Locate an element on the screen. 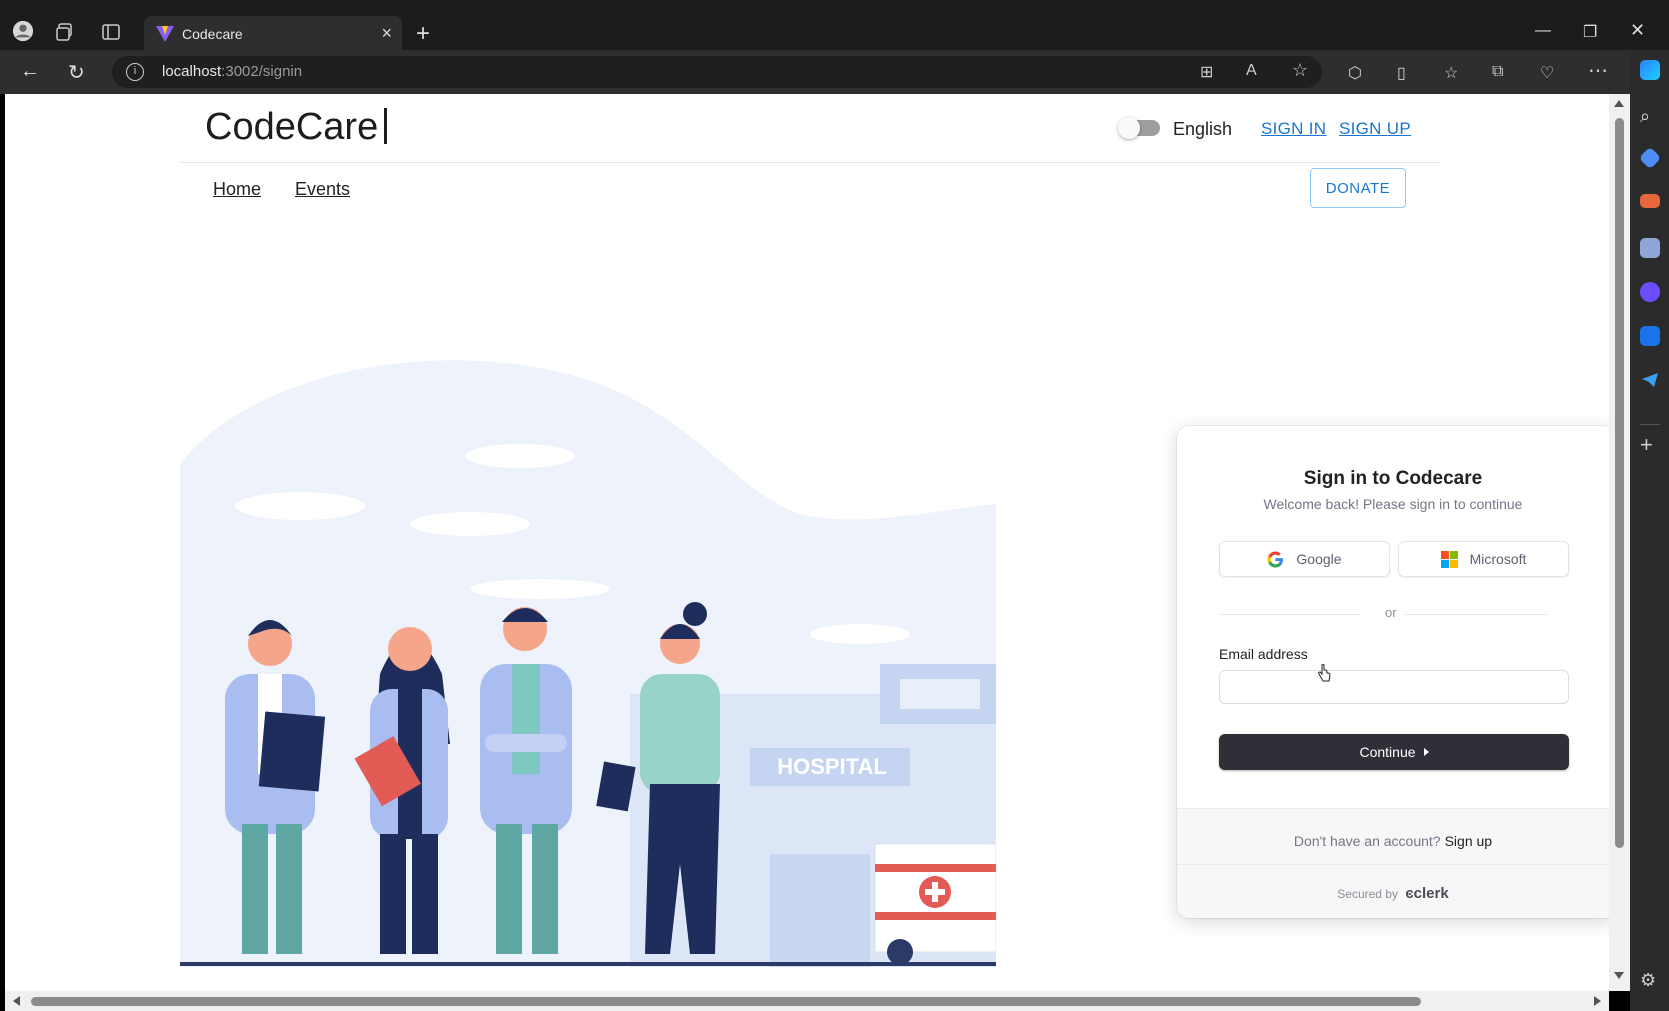  search-icon: ⌕ is located at coordinates (1650, 116).